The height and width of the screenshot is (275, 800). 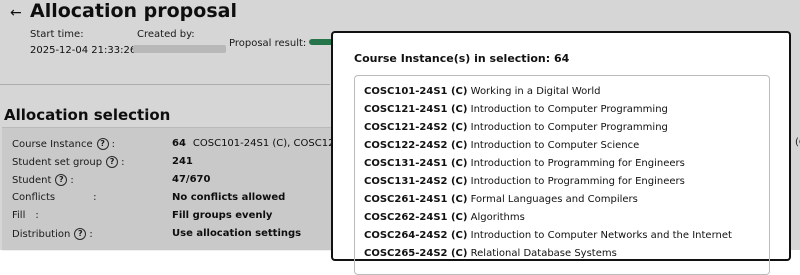 What do you see at coordinates (444, 217) in the screenshot?
I see `list-item: COSC262-24S1 (C) Algorithms` at bounding box center [444, 217].